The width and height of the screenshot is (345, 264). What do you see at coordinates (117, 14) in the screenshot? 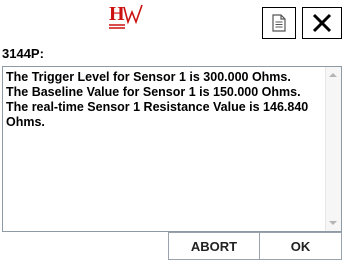
I see `svg-text: H` at bounding box center [117, 14].